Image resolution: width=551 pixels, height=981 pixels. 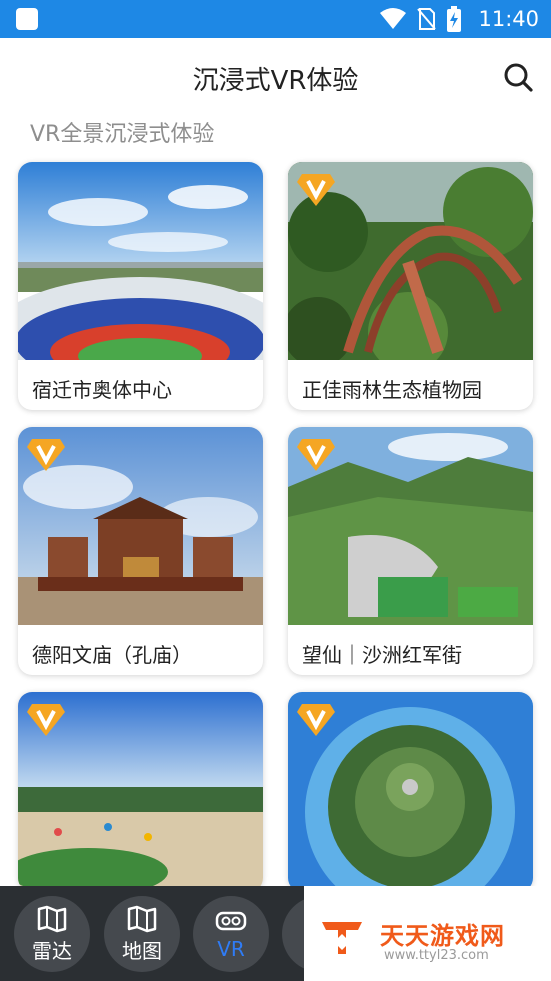 What do you see at coordinates (382, 655) in the screenshot?
I see `card-label: 望仙｜沙洲红军街` at bounding box center [382, 655].